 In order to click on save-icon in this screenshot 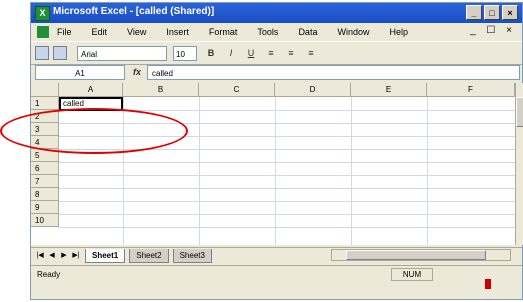, I will do `click(42, 53)`.